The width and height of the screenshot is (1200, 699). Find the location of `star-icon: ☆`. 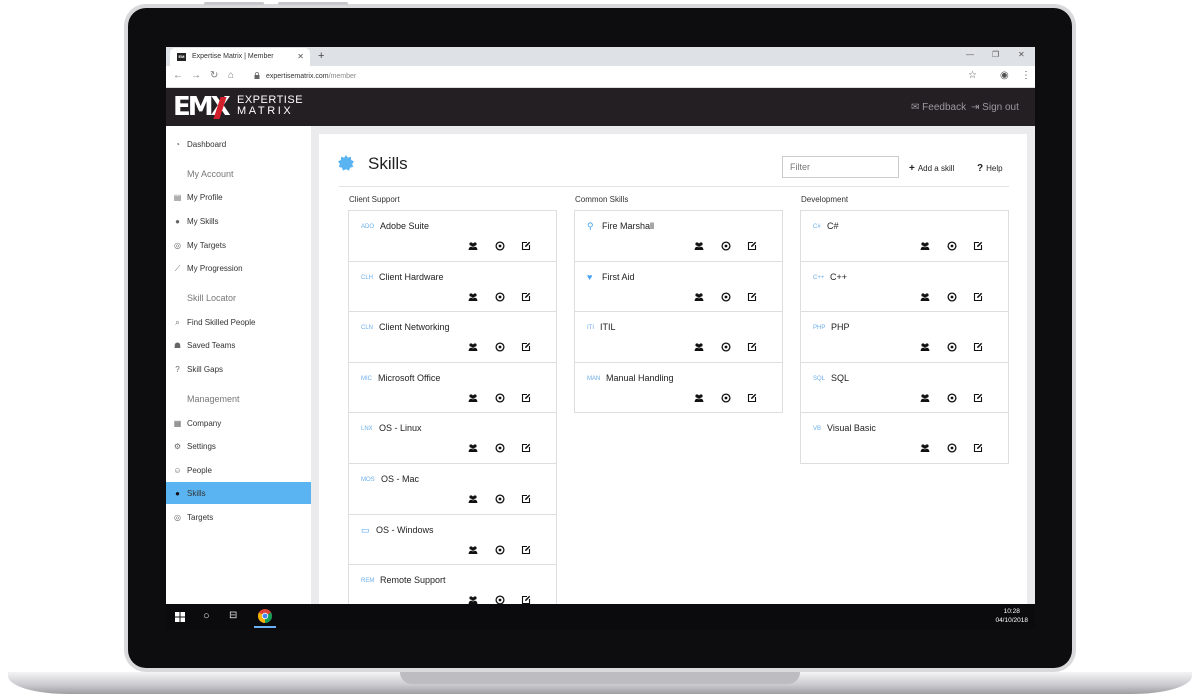

star-icon: ☆ is located at coordinates (972, 75).